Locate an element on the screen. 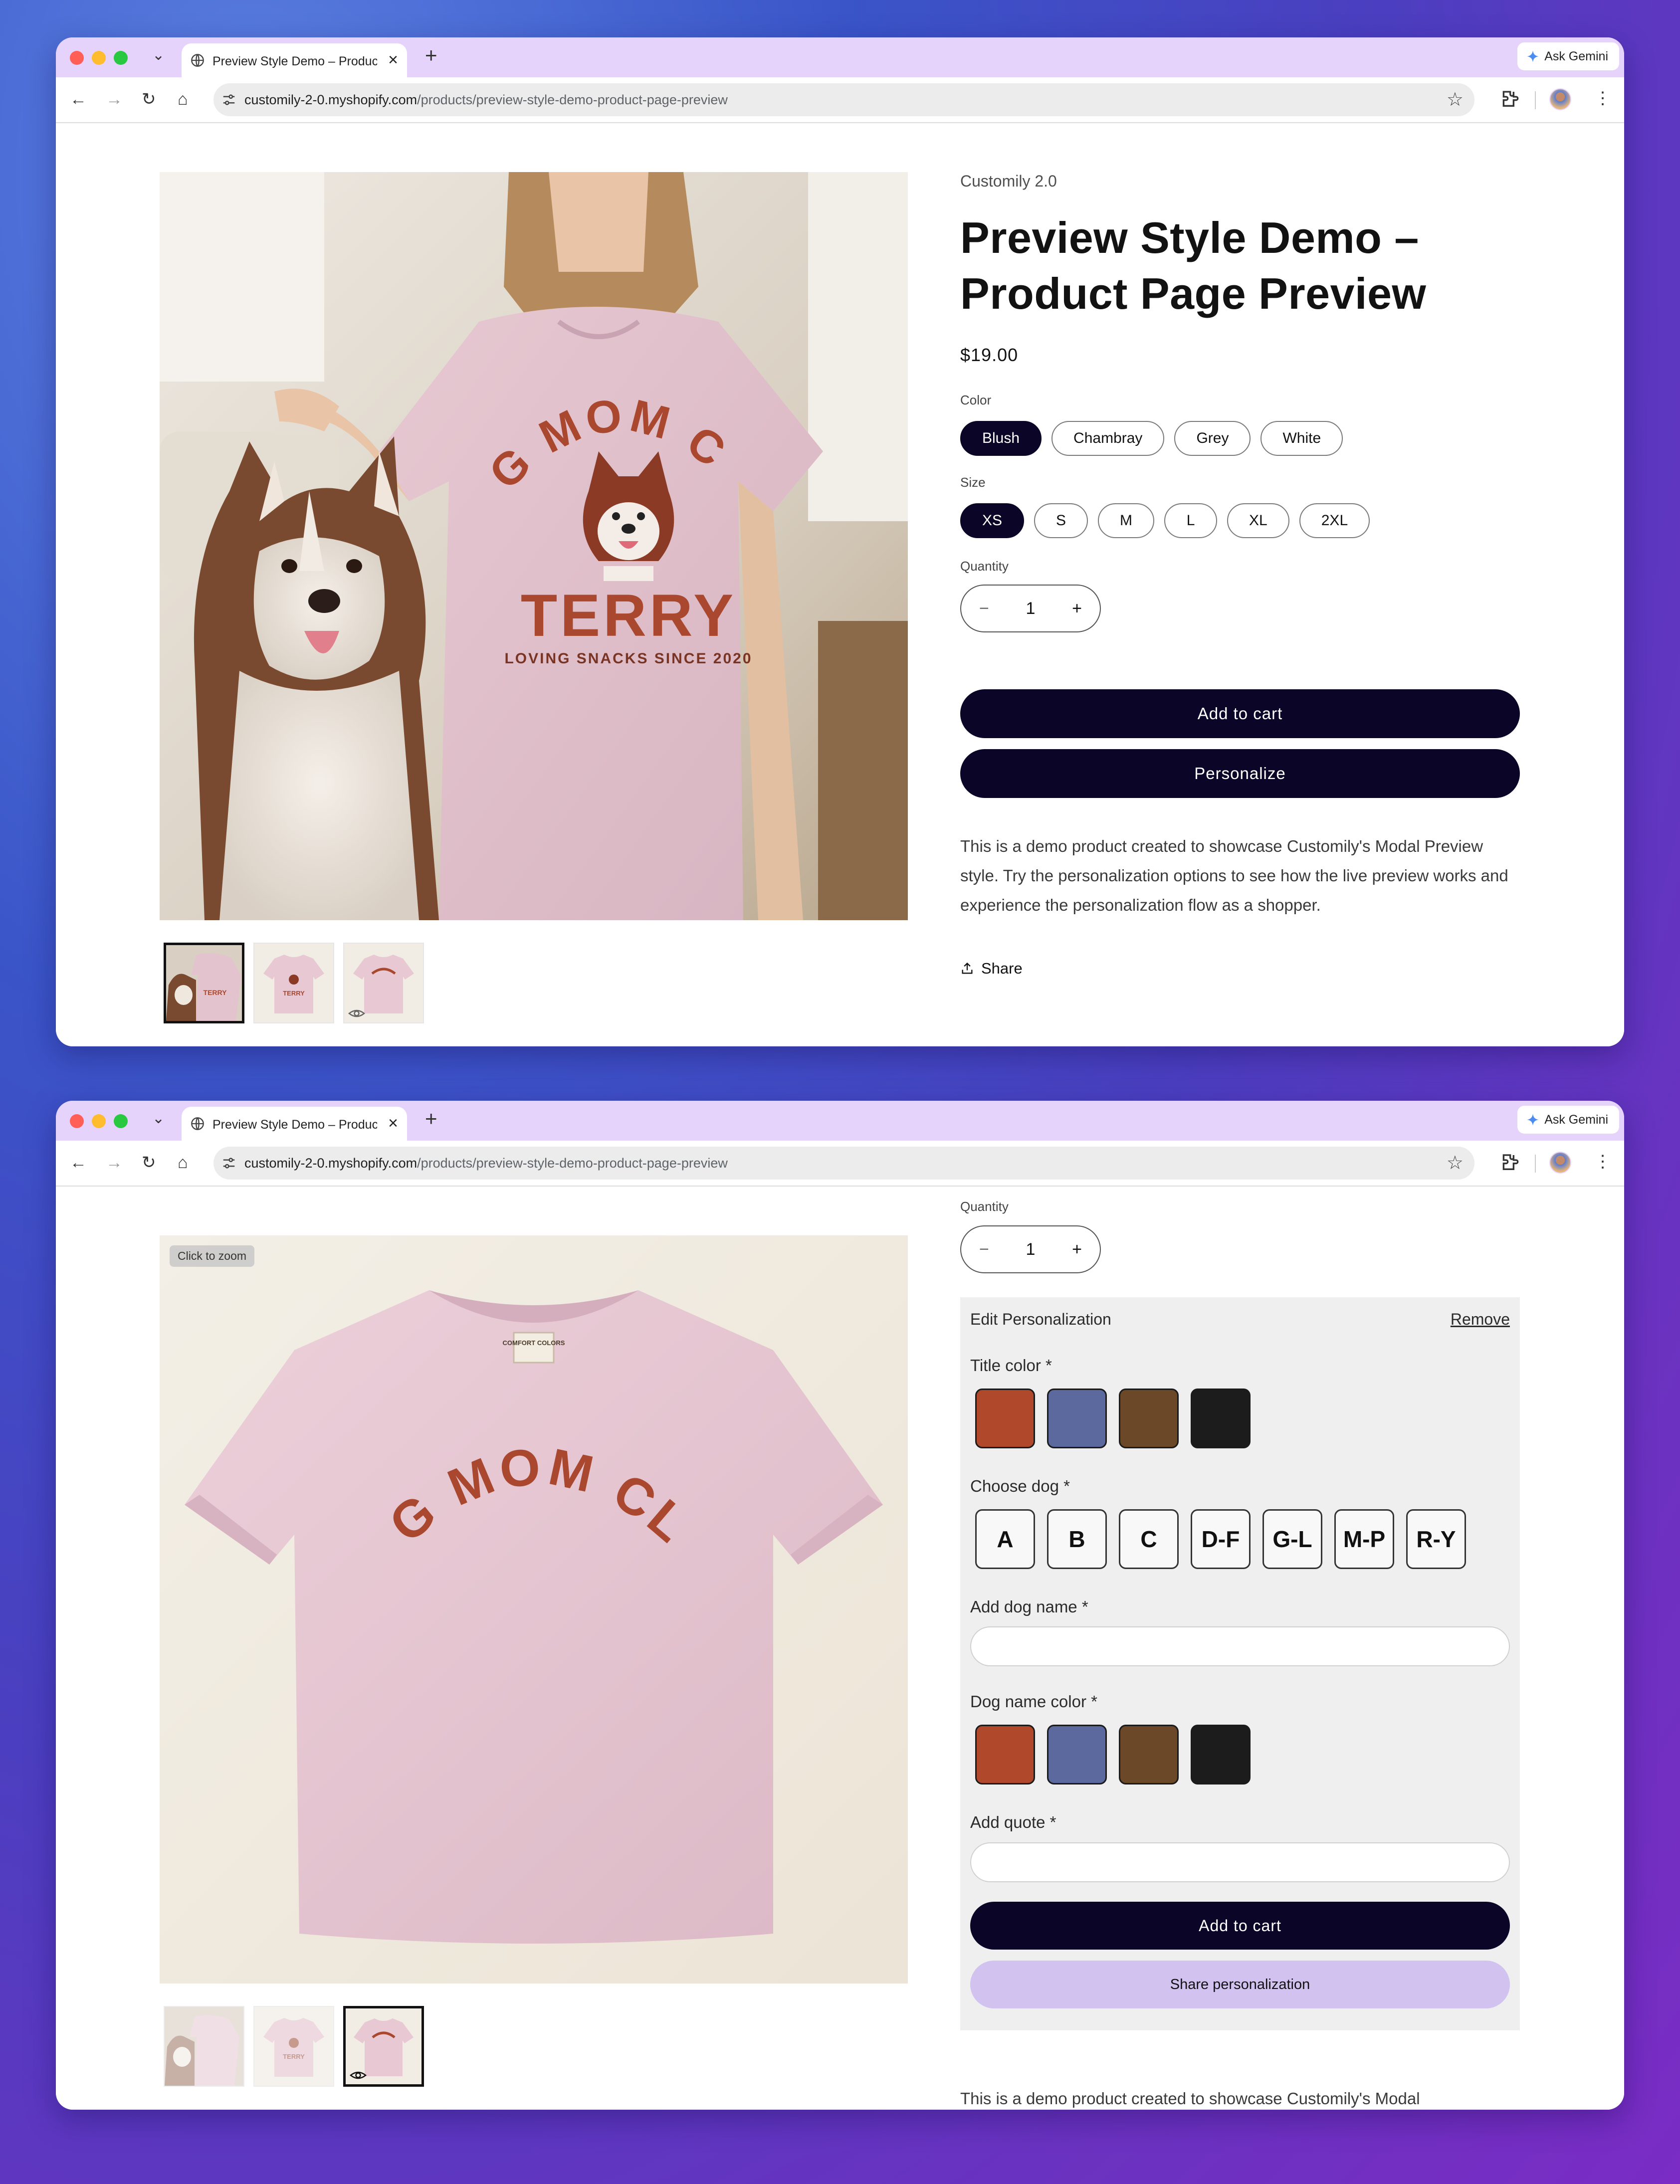  dog-option-m-p: M-P is located at coordinates (1364, 1539).